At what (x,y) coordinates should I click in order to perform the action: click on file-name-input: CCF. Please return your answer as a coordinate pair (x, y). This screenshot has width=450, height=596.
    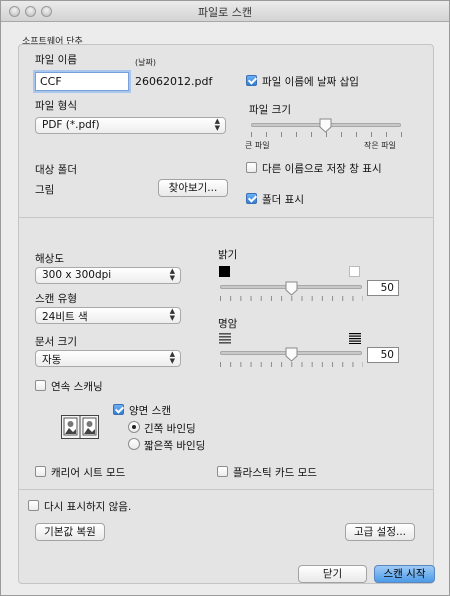
    Looking at the image, I should click on (82, 81).